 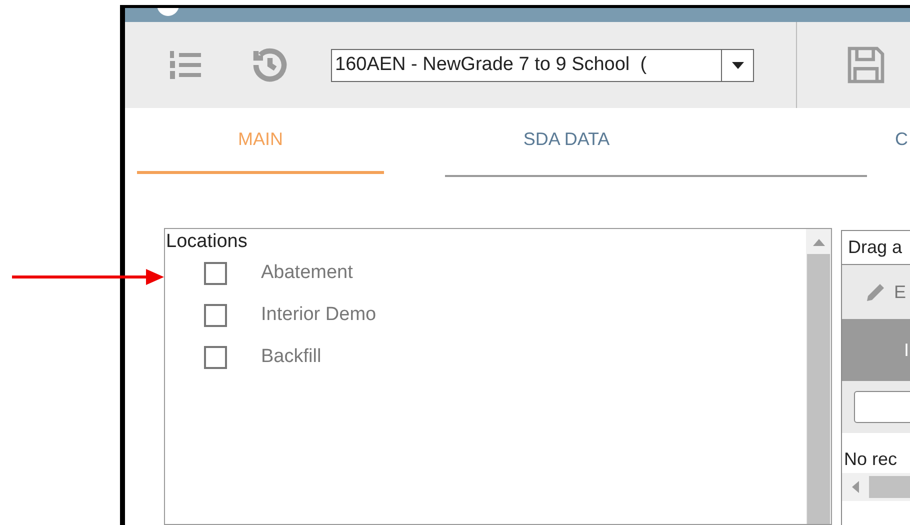 I want to click on option-label: Abatement, so click(x=307, y=272).